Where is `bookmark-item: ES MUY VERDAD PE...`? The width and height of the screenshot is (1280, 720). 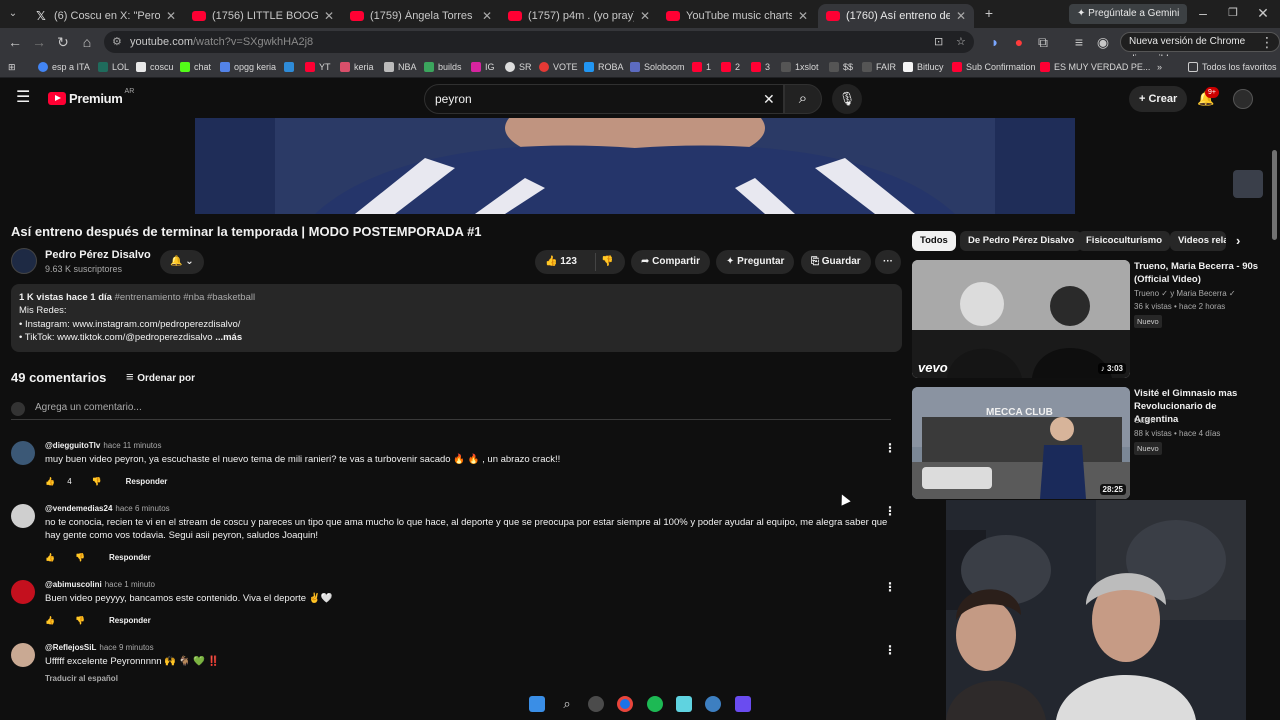 bookmark-item: ES MUY VERDAD PE... is located at coordinates (1095, 67).